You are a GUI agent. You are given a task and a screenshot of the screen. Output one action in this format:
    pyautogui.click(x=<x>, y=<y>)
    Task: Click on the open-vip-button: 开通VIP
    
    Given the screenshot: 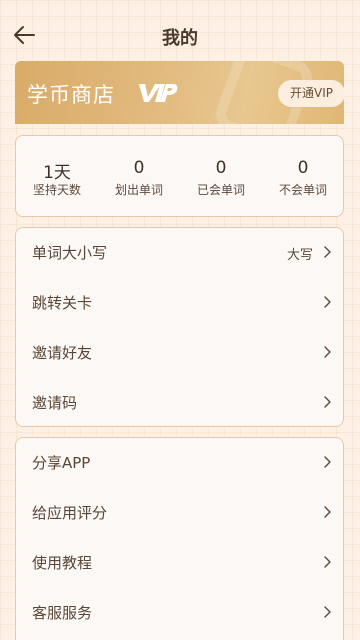 What is the action you would take?
    pyautogui.click(x=311, y=93)
    